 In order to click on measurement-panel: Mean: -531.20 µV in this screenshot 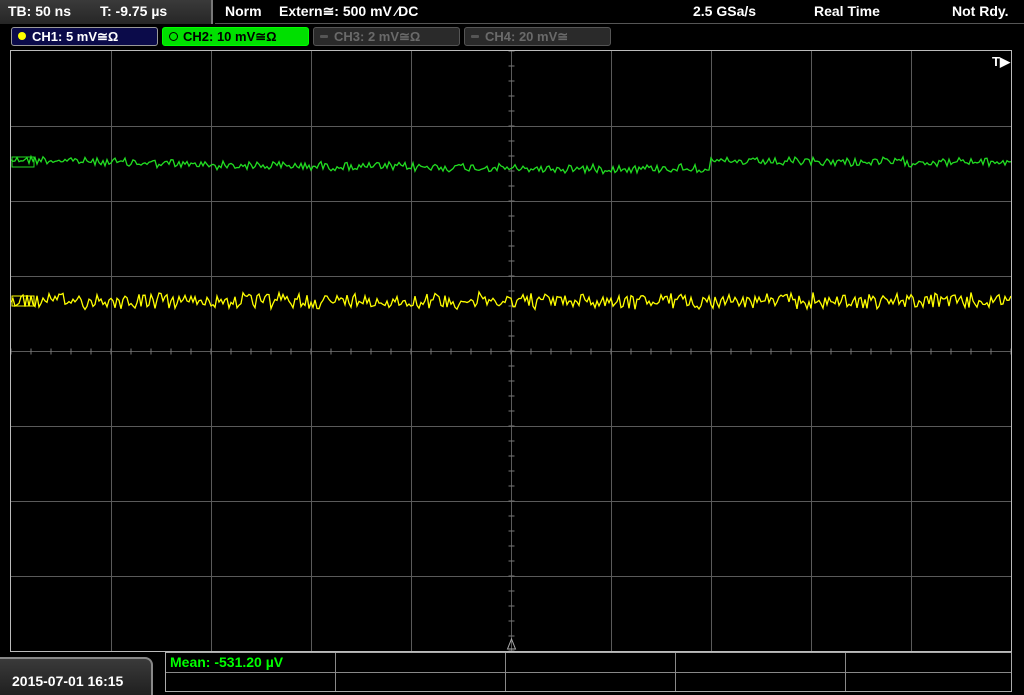, I will do `click(588, 672)`.